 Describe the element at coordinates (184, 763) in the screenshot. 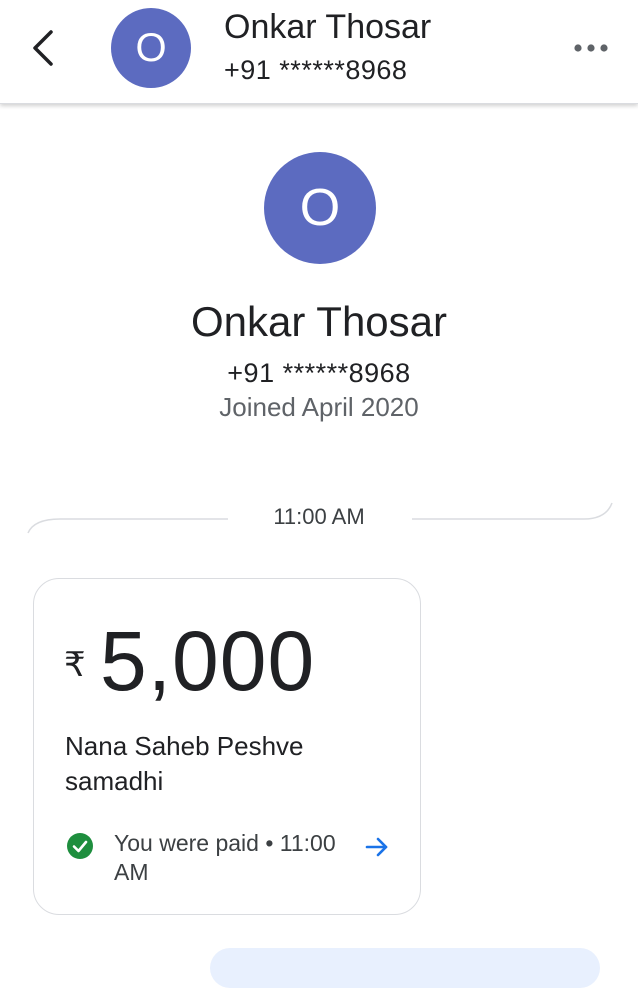

I see `payment-note: Nana Saheb Peshve samadhi` at that location.